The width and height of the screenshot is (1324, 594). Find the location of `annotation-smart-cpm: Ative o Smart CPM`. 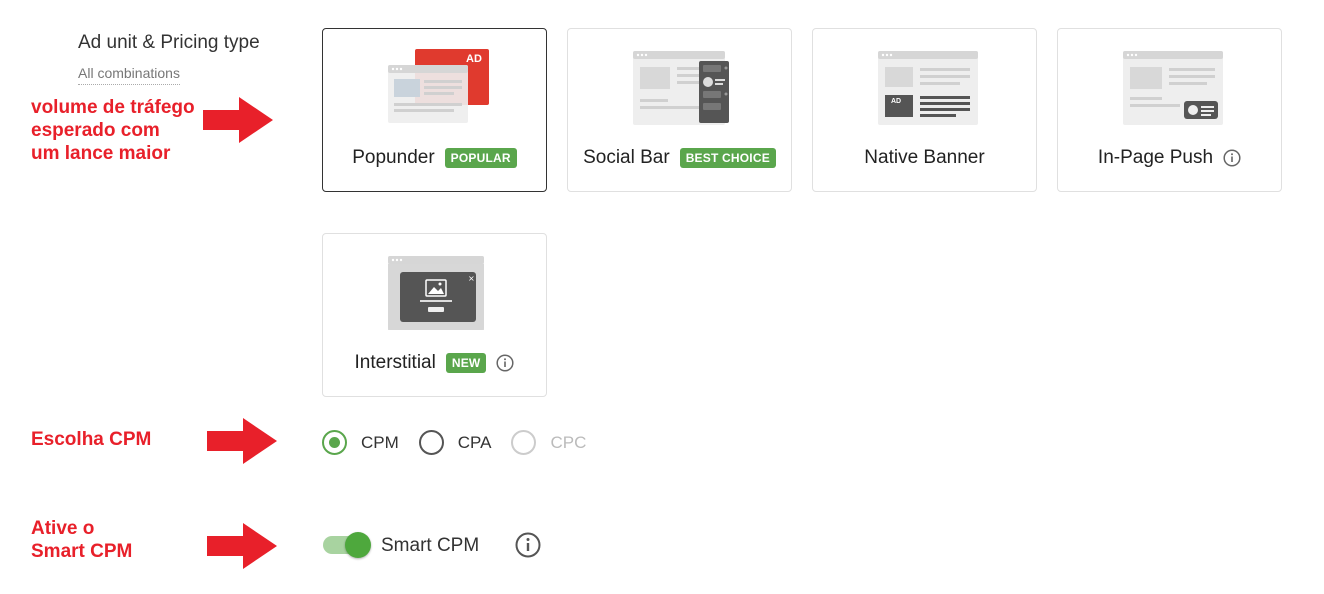

annotation-smart-cpm: Ative o Smart CPM is located at coordinates (81, 540).